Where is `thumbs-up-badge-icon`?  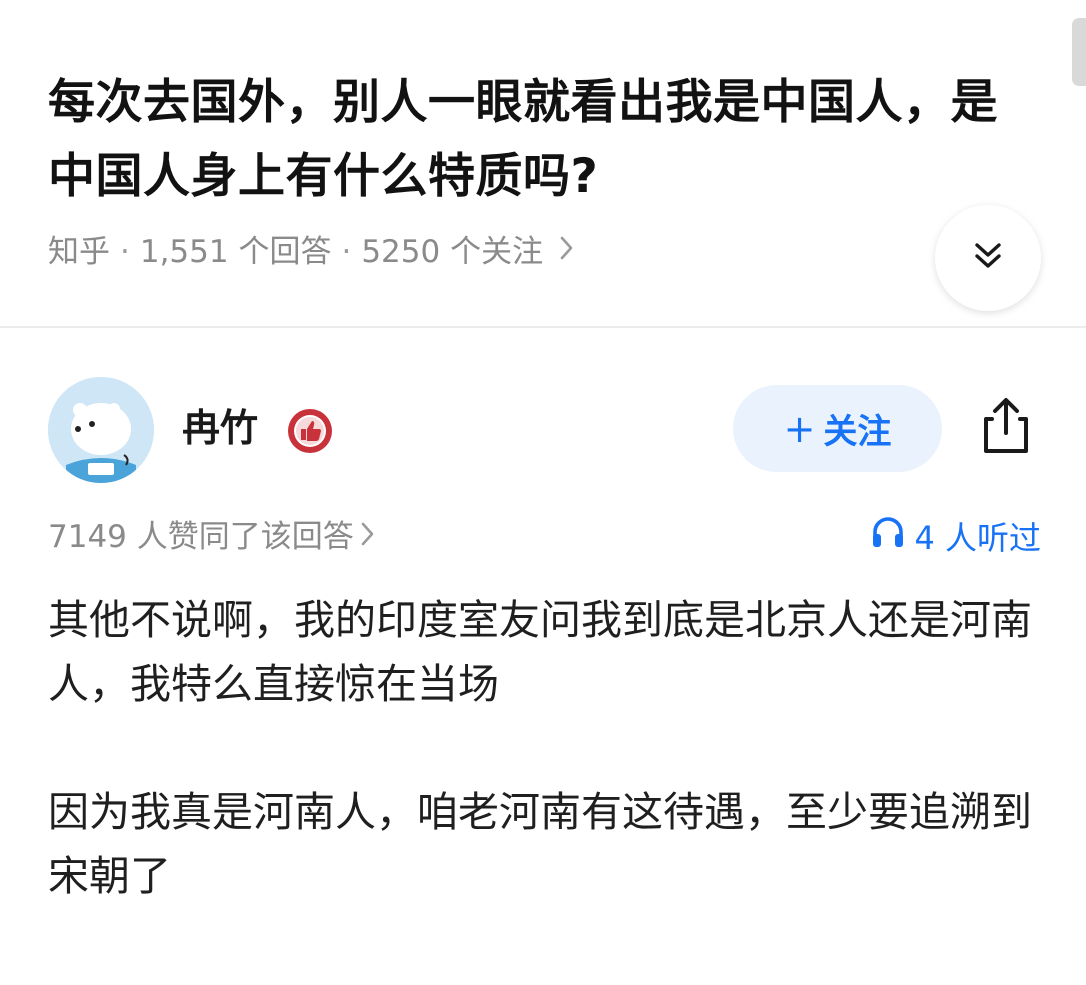
thumbs-up-badge-icon is located at coordinates (310, 431).